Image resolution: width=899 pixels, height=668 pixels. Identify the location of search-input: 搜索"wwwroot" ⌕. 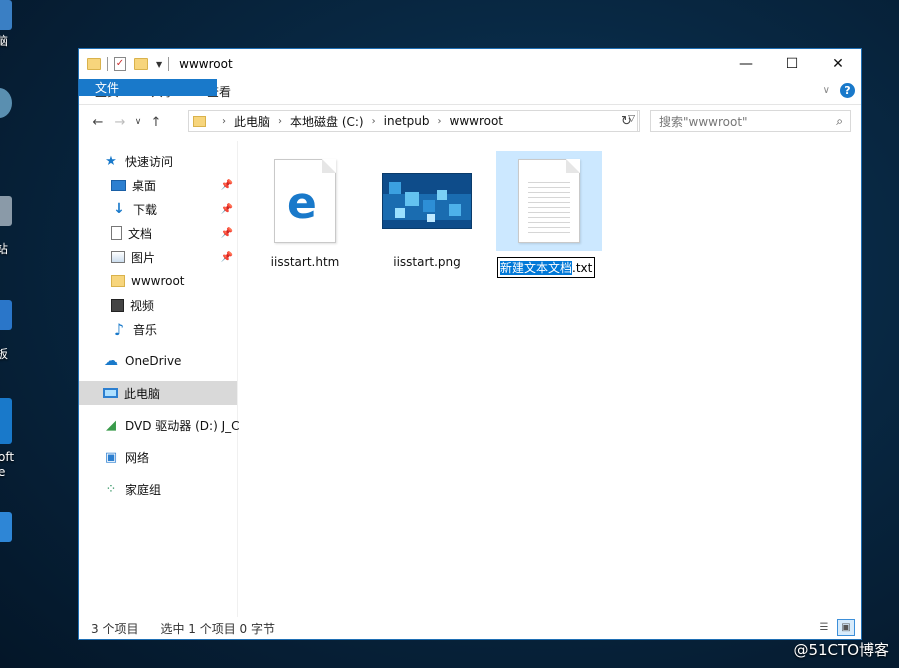
(750, 121).